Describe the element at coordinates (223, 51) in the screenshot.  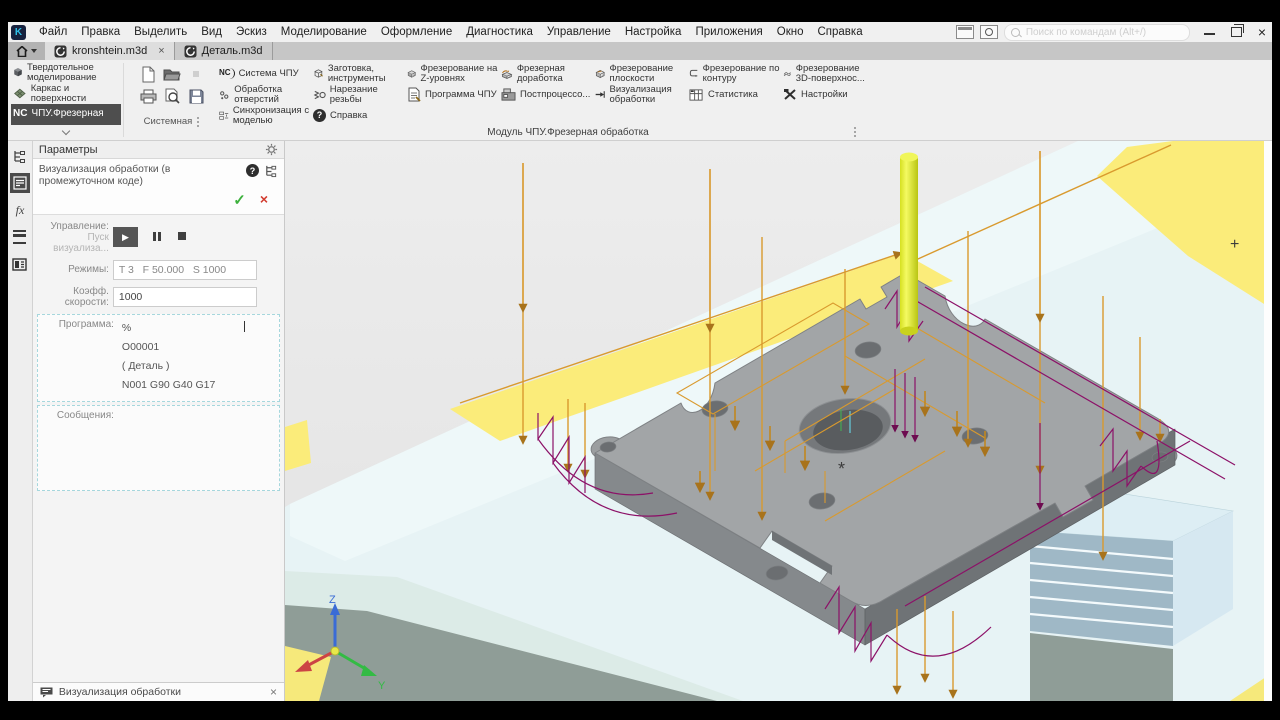
I see `tab-detal: Деталь.m3d` at that location.